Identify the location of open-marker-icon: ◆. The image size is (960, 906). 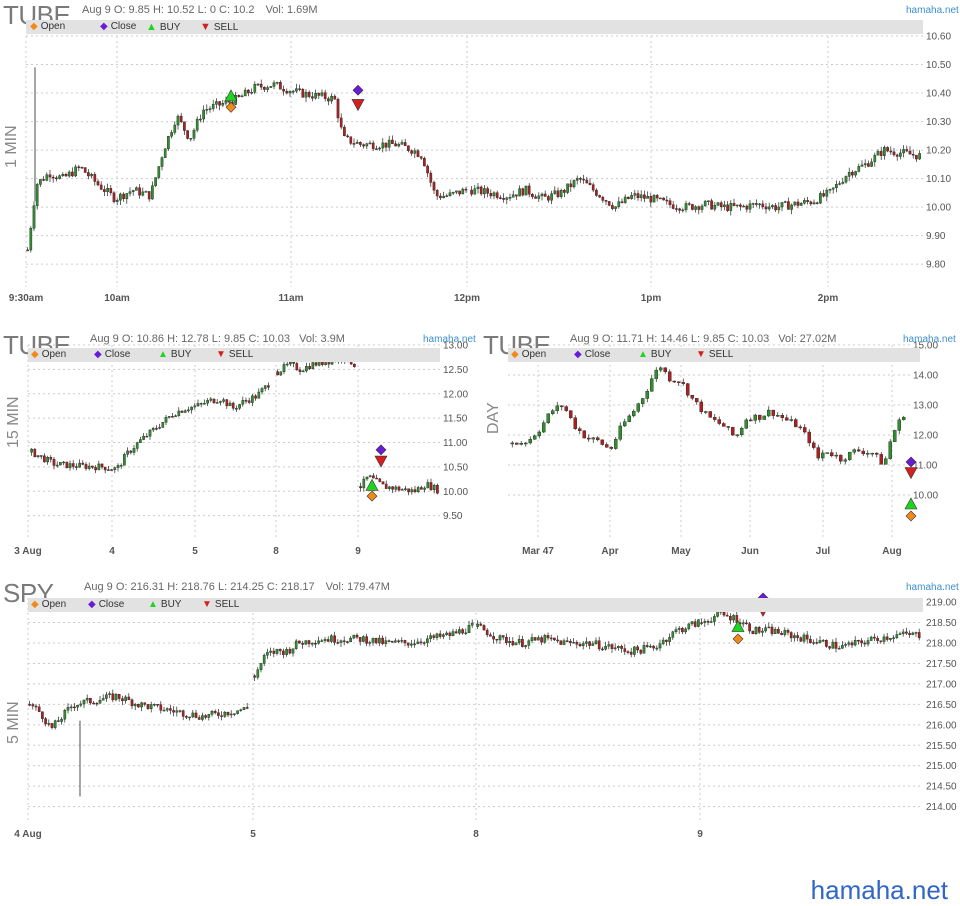
(34, 26).